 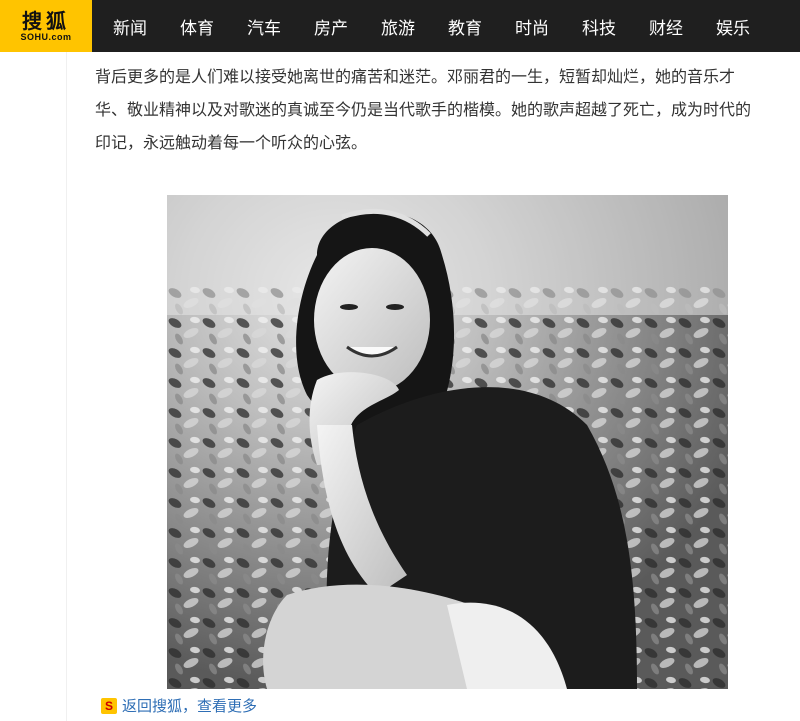 I want to click on nav-item-auto: 汽车, so click(x=264, y=26).